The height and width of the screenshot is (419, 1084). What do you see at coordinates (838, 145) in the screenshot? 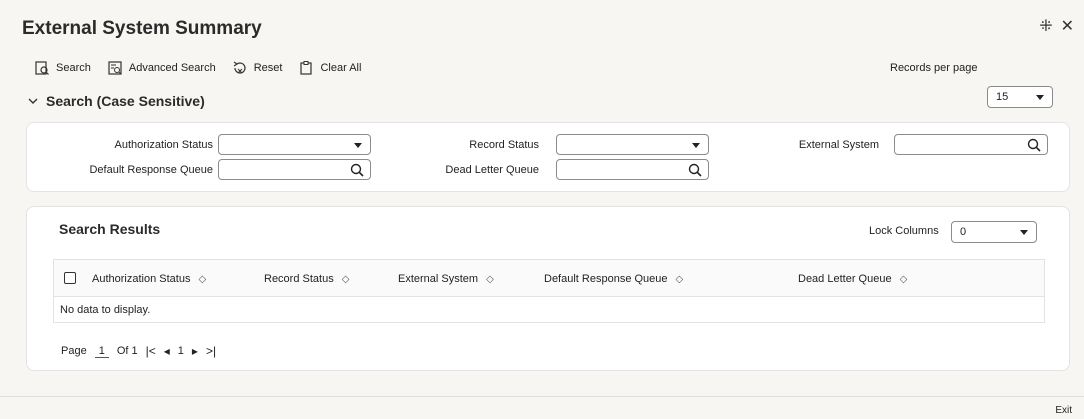
I see `external-system-label: External System` at bounding box center [838, 145].